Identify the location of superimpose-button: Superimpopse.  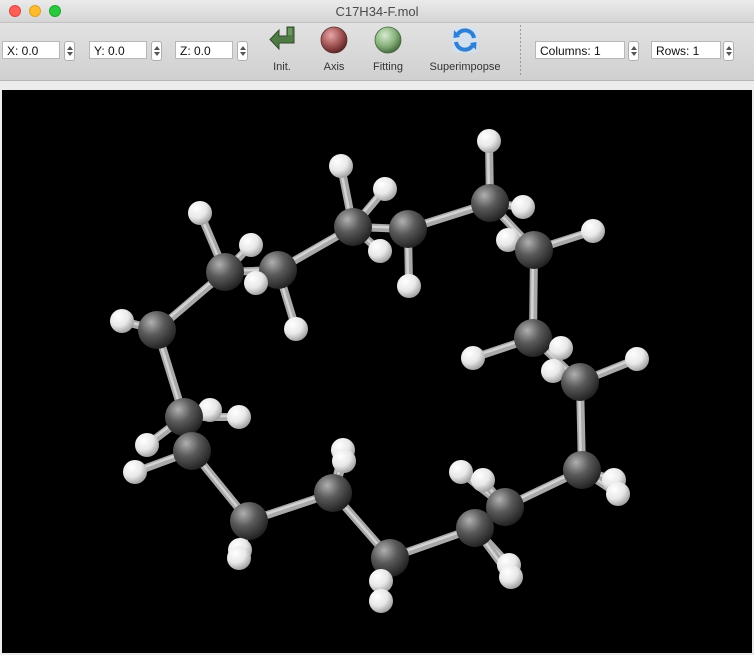
(465, 51).